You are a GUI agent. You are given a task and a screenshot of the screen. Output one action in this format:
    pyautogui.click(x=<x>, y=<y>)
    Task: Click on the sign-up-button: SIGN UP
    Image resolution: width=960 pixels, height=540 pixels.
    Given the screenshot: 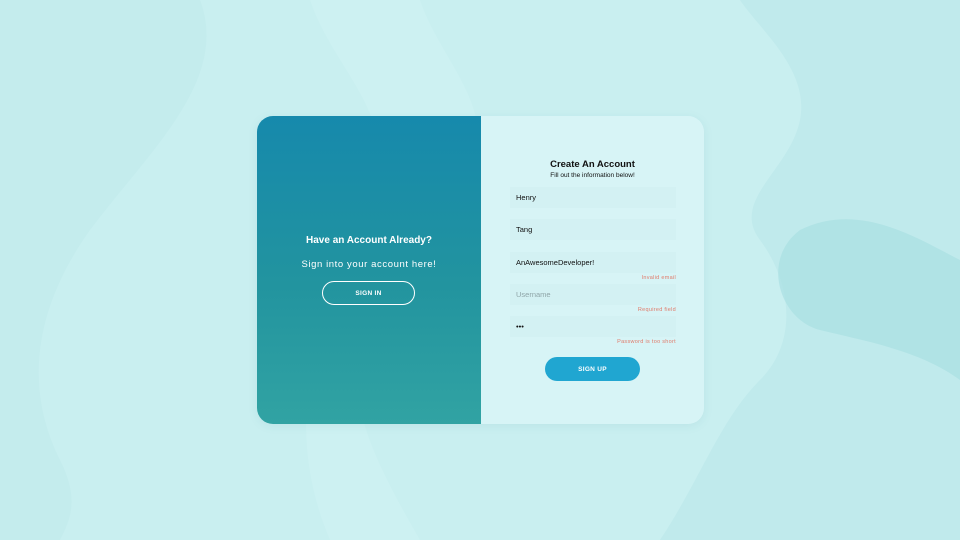 What is the action you would take?
    pyautogui.click(x=592, y=369)
    